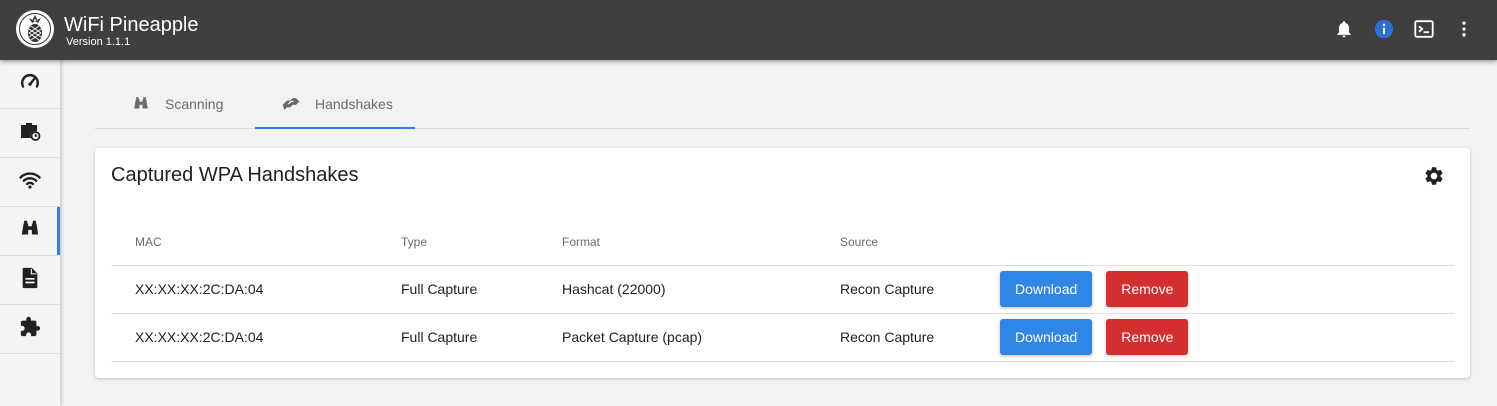 The width and height of the screenshot is (1497, 406). What do you see at coordinates (235, 175) in the screenshot?
I see `card-title: Captured WPA Handshakes` at bounding box center [235, 175].